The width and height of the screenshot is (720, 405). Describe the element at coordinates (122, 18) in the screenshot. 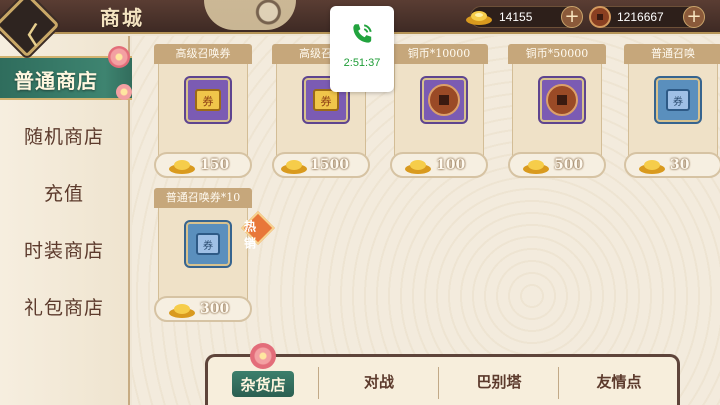

I see `page-title: 商城` at that location.